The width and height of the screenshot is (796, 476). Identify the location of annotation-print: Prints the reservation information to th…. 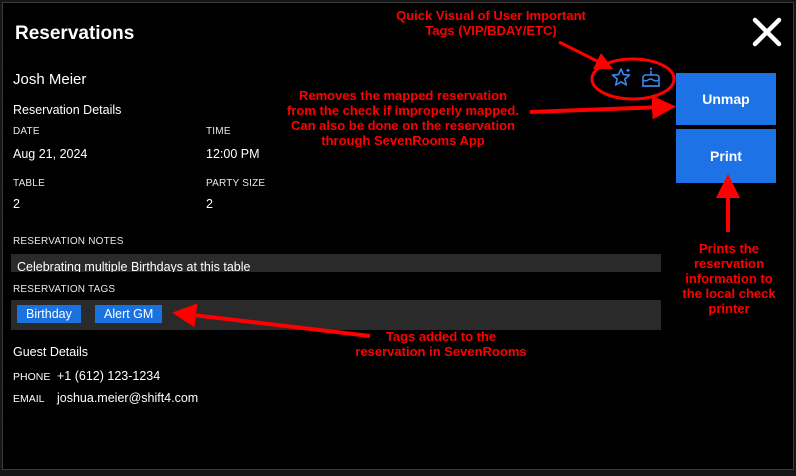
(729, 278).